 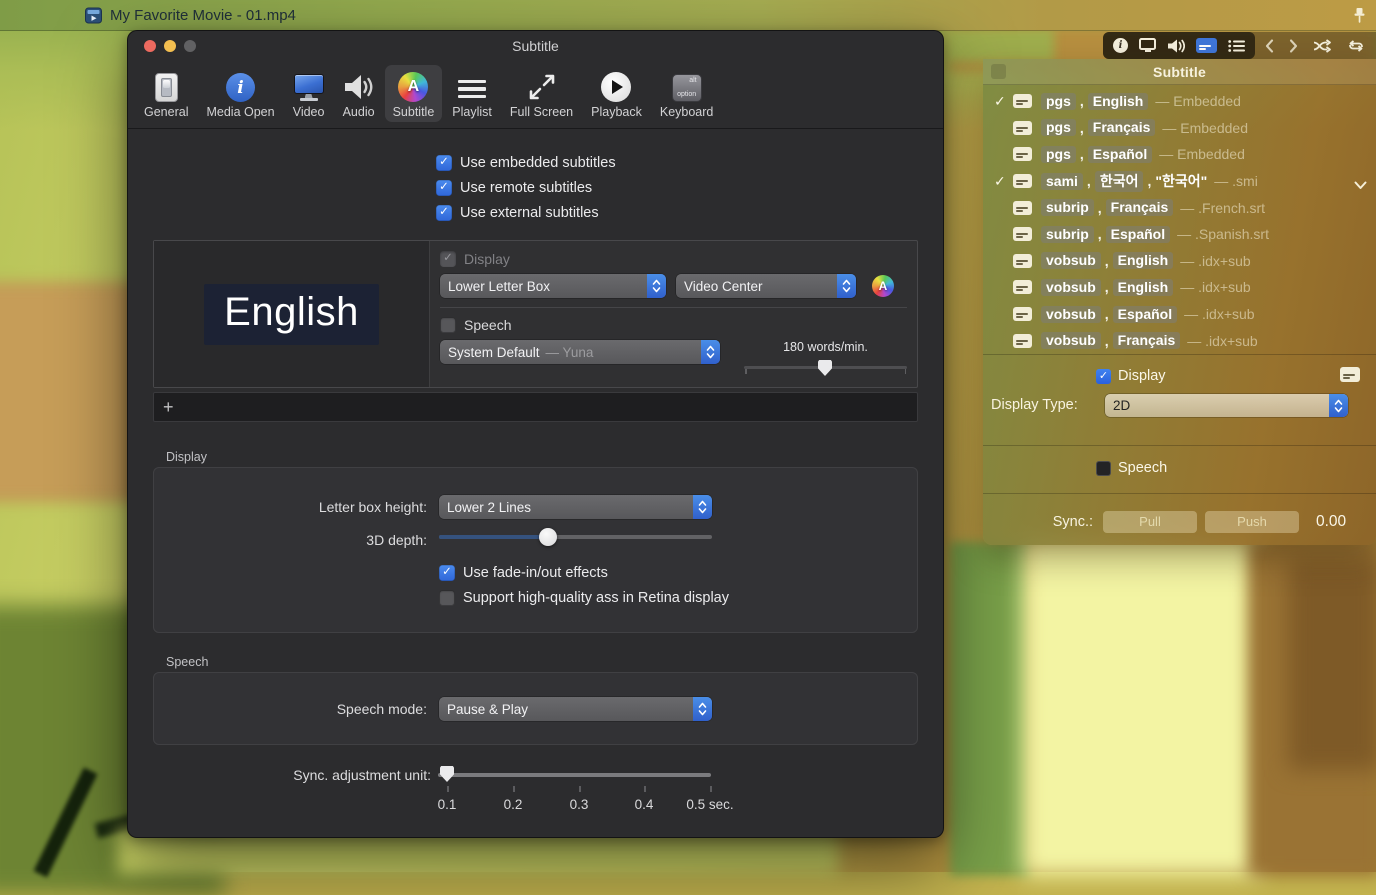 I want to click on list-icon, so click(x=1236, y=46).